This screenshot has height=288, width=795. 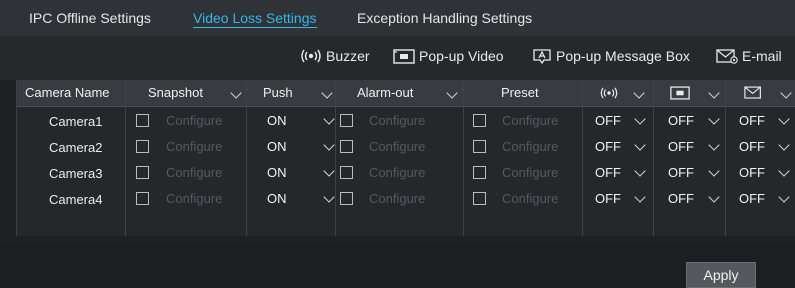 I want to click on popup-message-toggle: Pop-up Message Box, so click(x=611, y=56).